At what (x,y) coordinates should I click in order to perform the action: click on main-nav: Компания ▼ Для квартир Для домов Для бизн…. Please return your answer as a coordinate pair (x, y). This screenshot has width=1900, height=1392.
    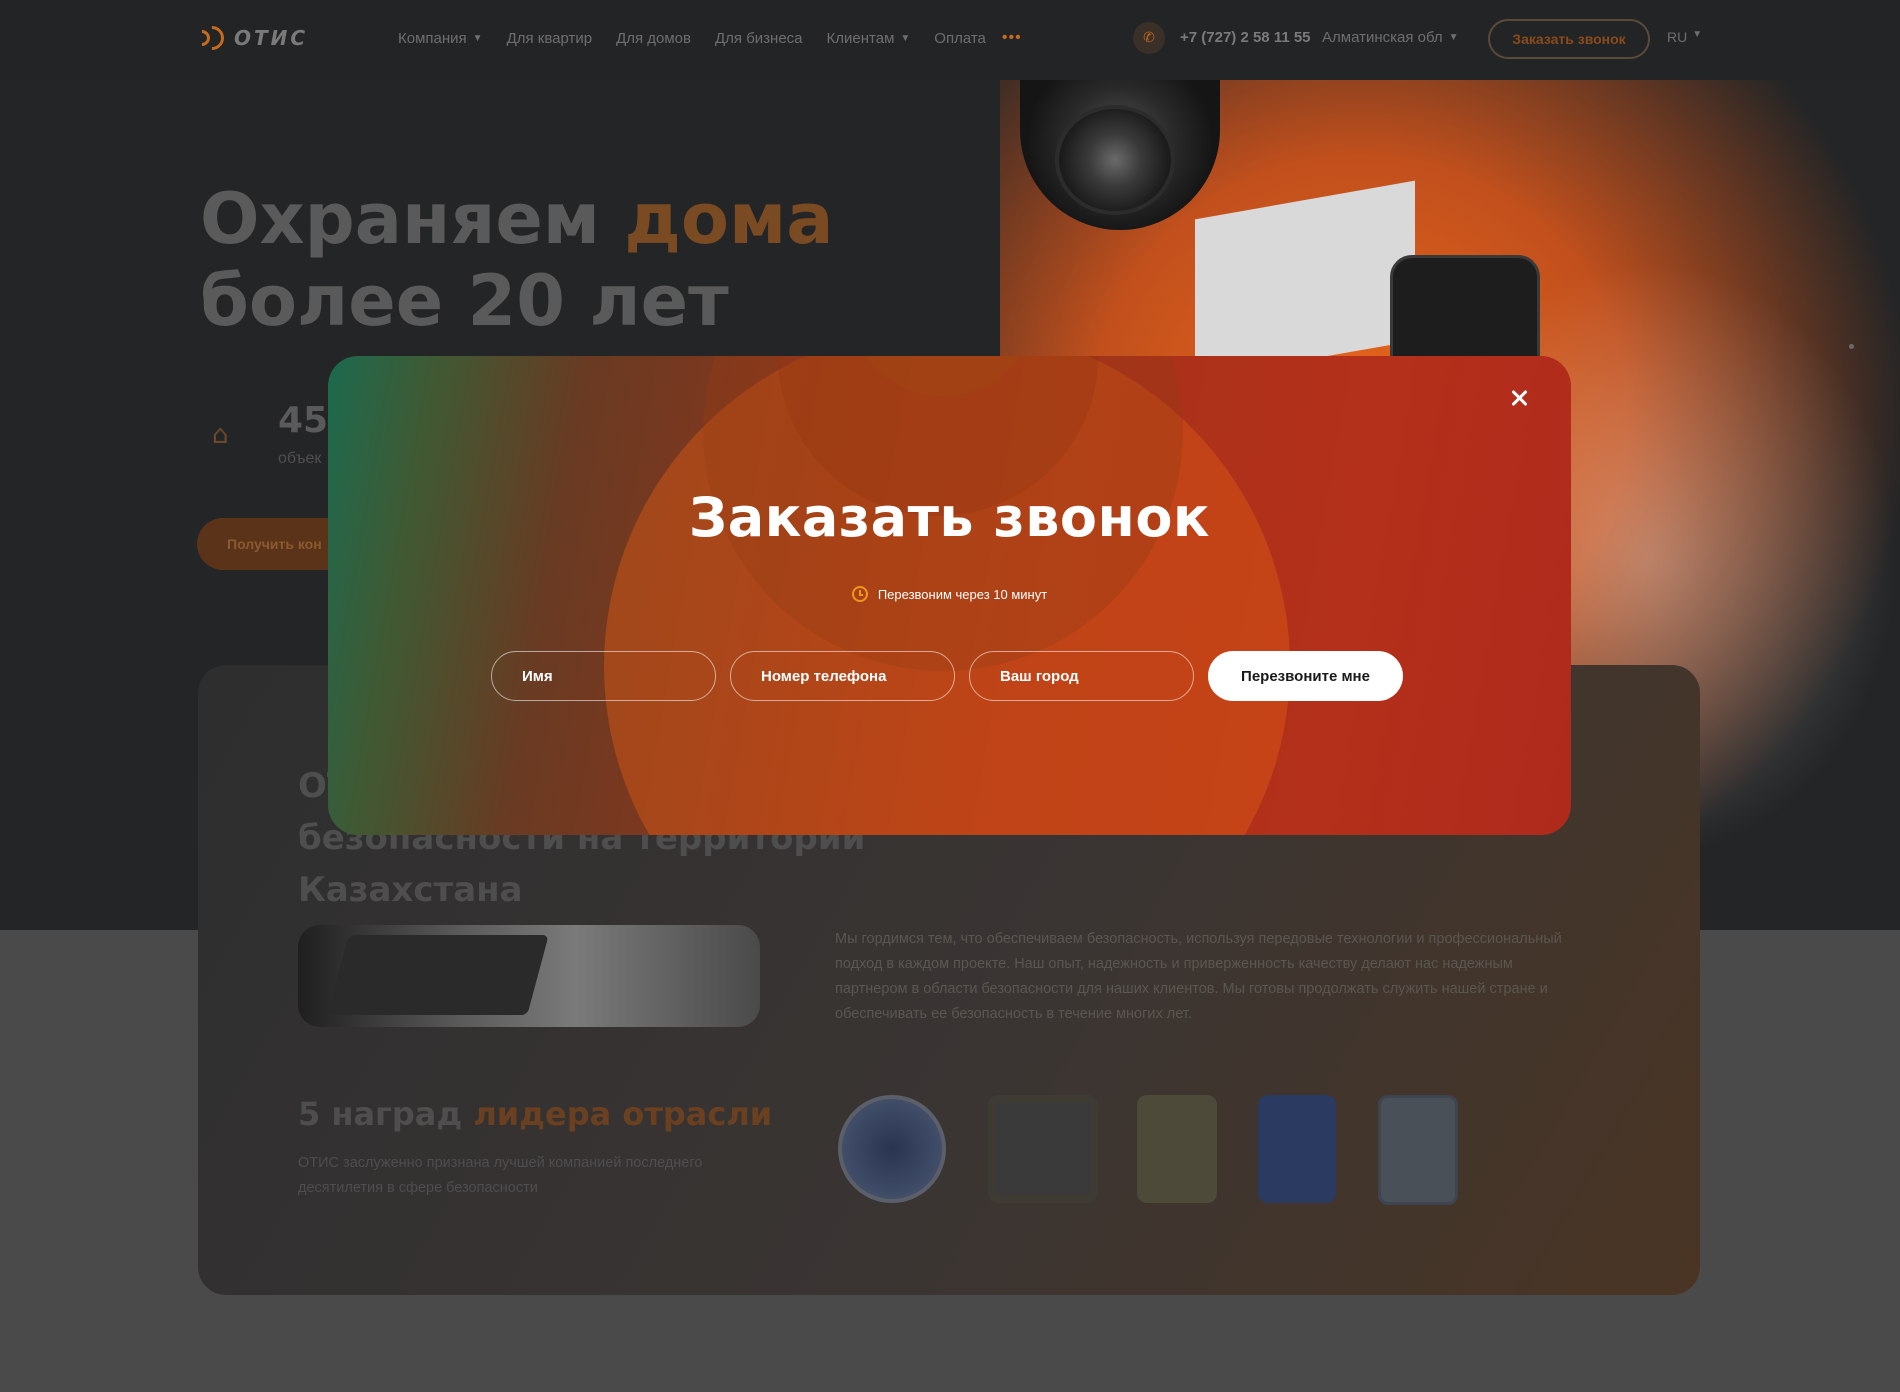
    Looking at the image, I should click on (710, 38).